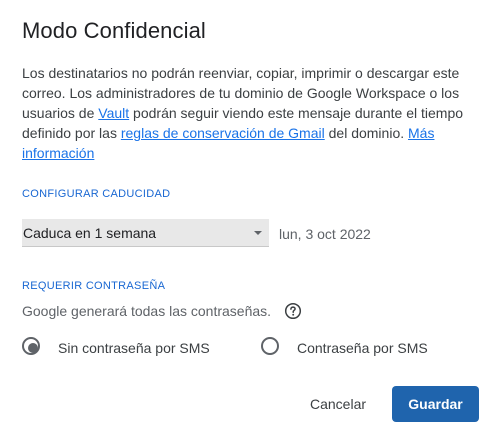 This screenshot has height=444, width=501. What do you see at coordinates (362, 348) in the screenshot?
I see `radio-sms-label: Contraseña por SMS` at bounding box center [362, 348].